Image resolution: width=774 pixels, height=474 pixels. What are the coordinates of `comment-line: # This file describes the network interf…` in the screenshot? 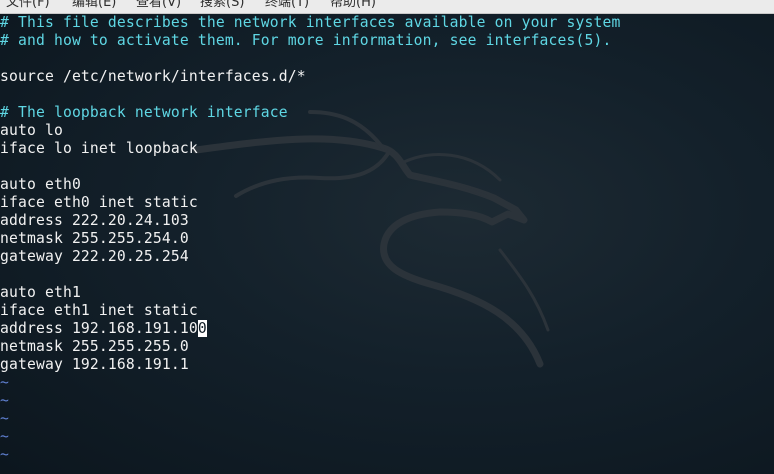 It's located at (310, 22).